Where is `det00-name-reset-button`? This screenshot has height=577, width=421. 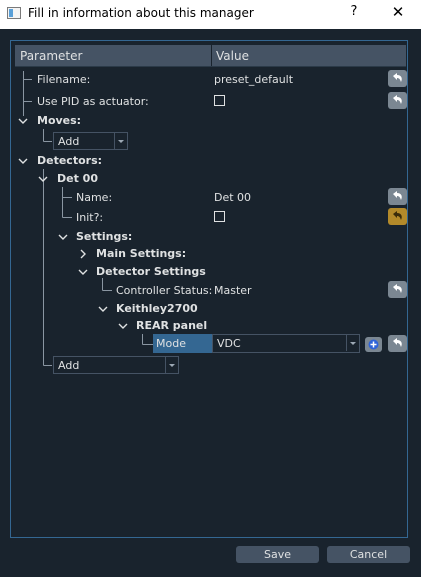
det00-name-reset-button is located at coordinates (397, 196).